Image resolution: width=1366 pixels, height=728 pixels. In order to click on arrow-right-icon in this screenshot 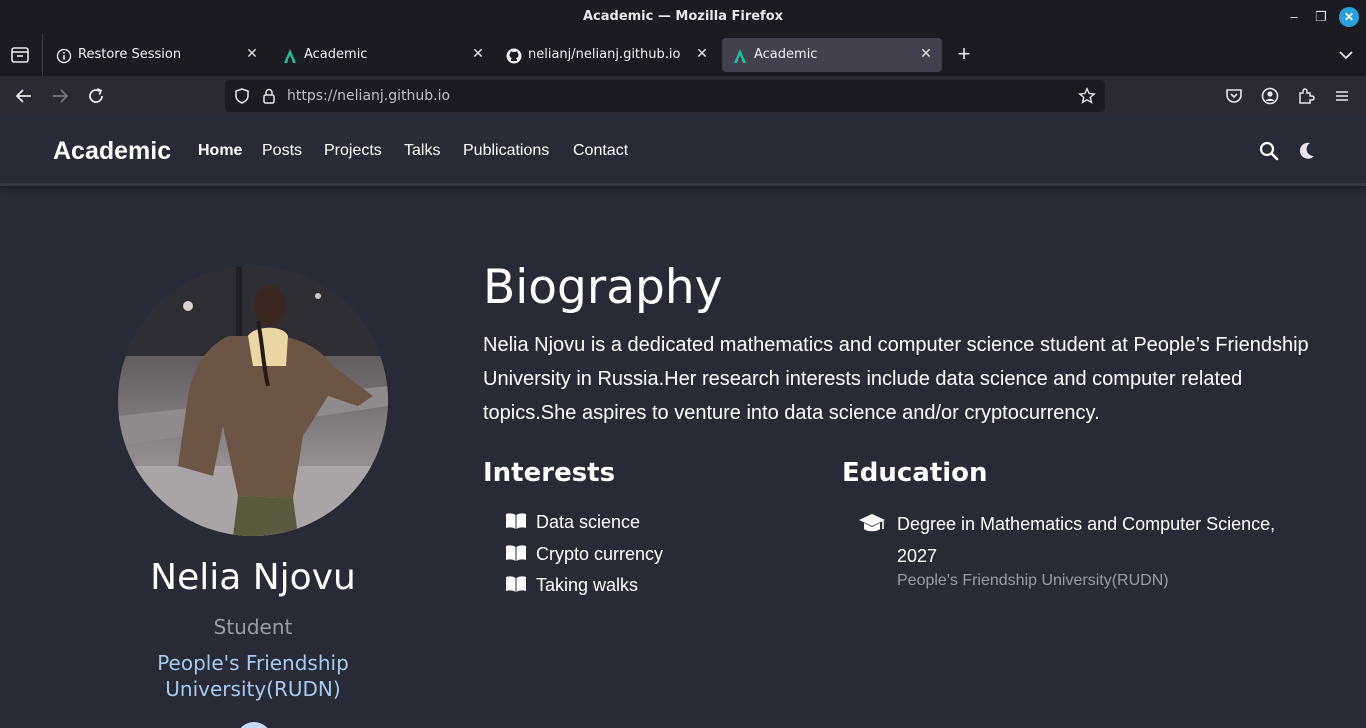, I will do `click(61, 96)`.